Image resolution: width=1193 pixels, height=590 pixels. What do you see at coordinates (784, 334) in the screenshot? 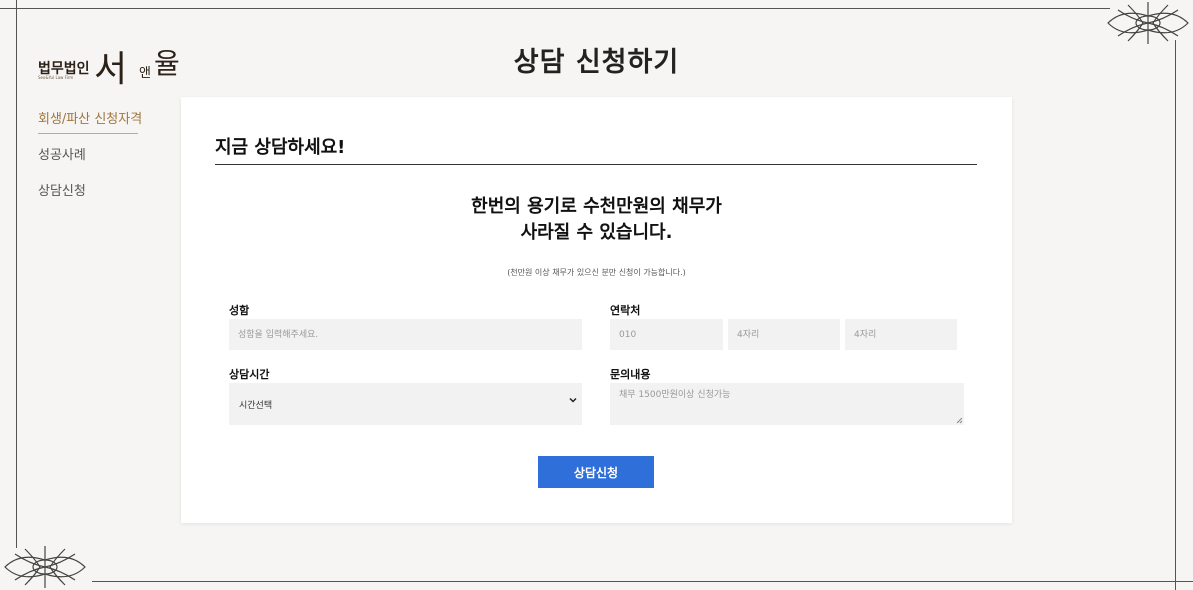
I see `phone-middle-input` at bounding box center [784, 334].